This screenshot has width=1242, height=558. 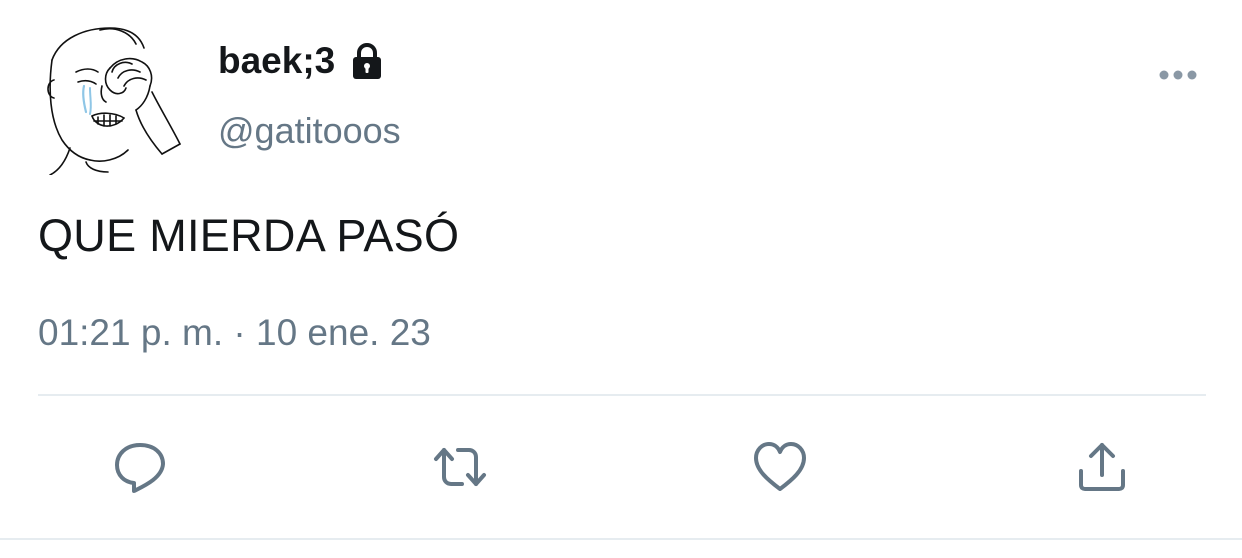 I want to click on lock-icon, so click(x=367, y=61).